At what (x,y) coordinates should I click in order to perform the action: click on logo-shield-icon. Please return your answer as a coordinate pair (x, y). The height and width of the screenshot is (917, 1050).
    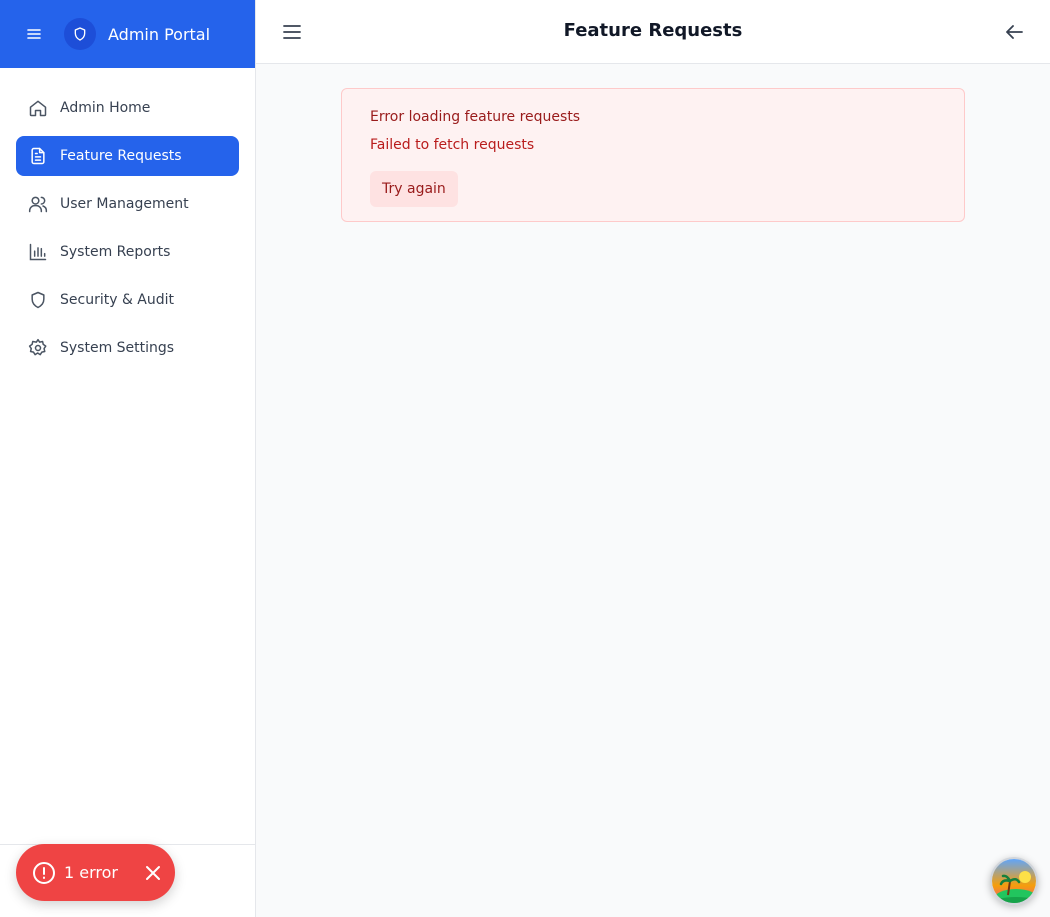
    Looking at the image, I should click on (80, 34).